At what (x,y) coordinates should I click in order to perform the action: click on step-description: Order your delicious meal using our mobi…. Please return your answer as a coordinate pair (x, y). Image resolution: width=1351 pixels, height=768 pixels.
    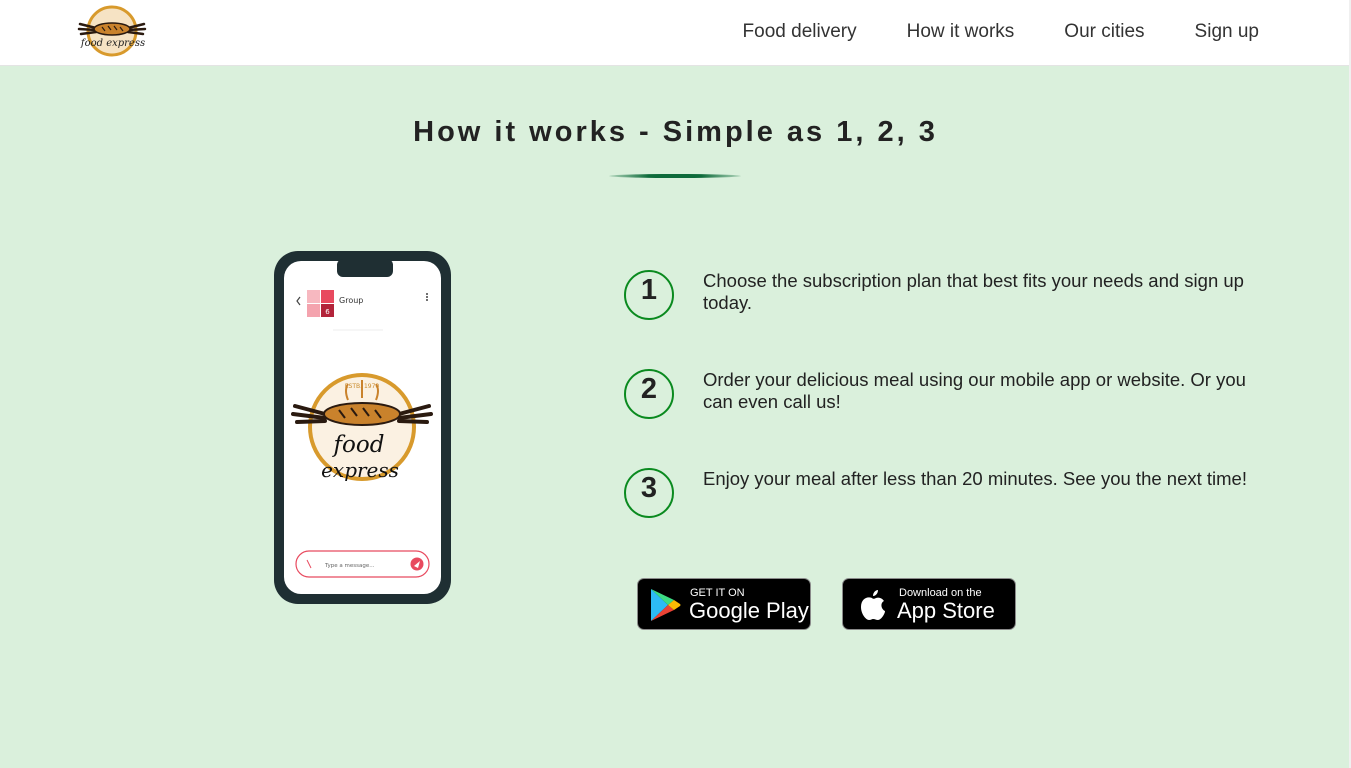
    Looking at the image, I should click on (974, 390).